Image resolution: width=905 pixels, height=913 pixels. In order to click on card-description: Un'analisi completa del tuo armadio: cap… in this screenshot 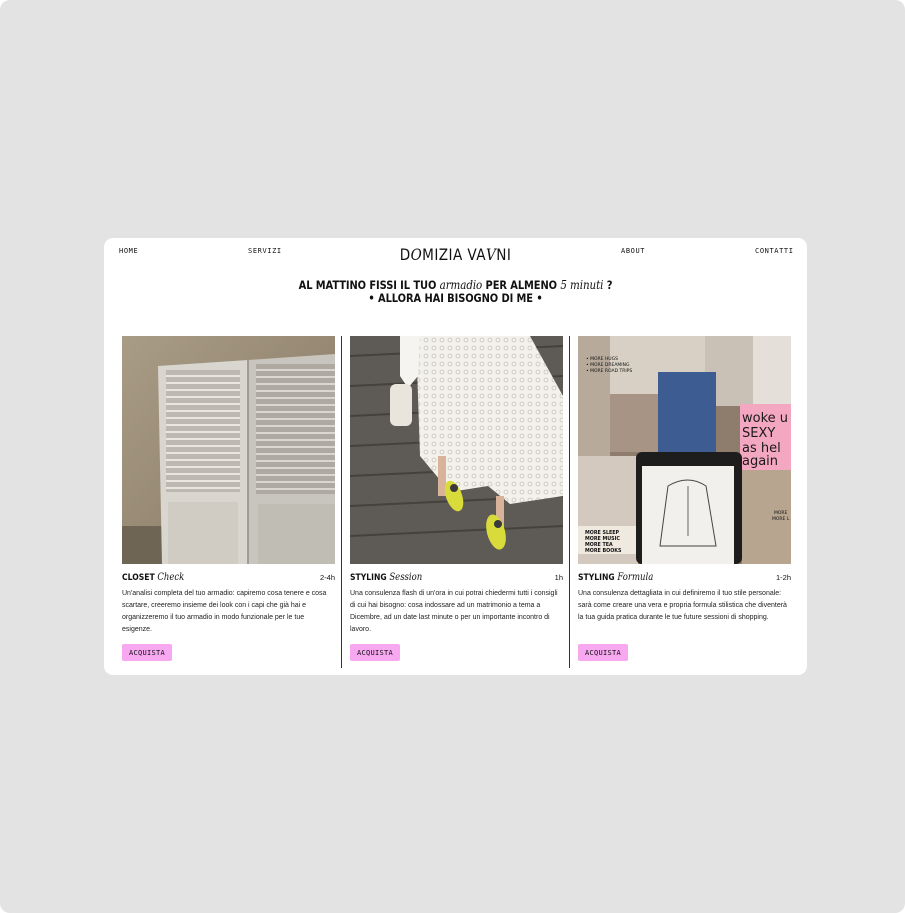, I will do `click(224, 611)`.